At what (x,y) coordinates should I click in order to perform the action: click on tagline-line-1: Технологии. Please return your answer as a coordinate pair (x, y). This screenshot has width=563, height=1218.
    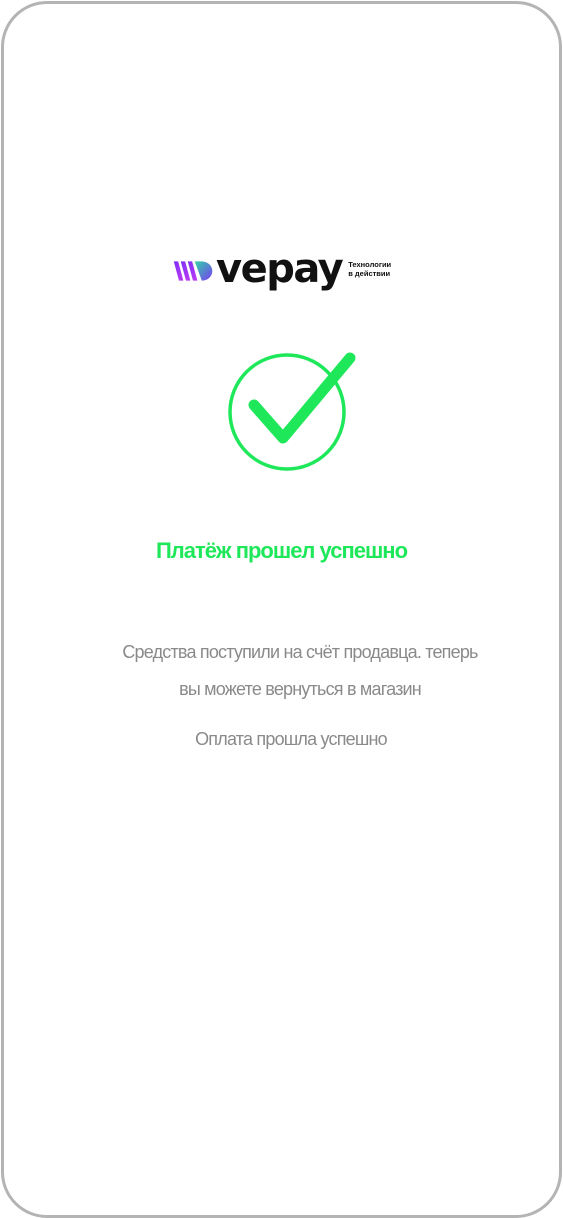
    Looking at the image, I should click on (370, 264).